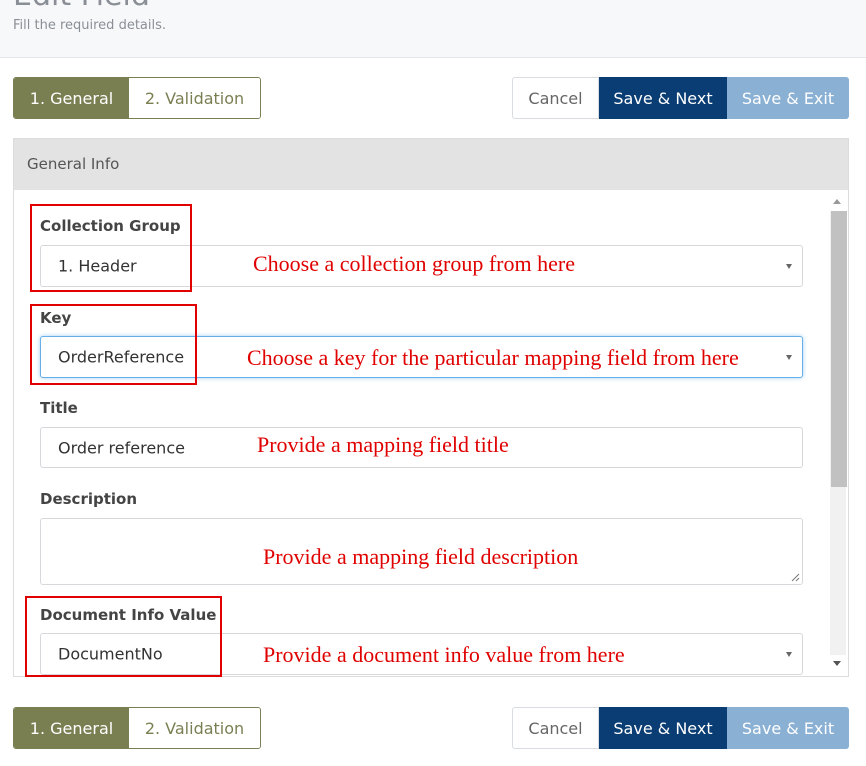 This screenshot has width=866, height=766. Describe the element at coordinates (837, 663) in the screenshot. I see `scroll-down-icon` at that location.